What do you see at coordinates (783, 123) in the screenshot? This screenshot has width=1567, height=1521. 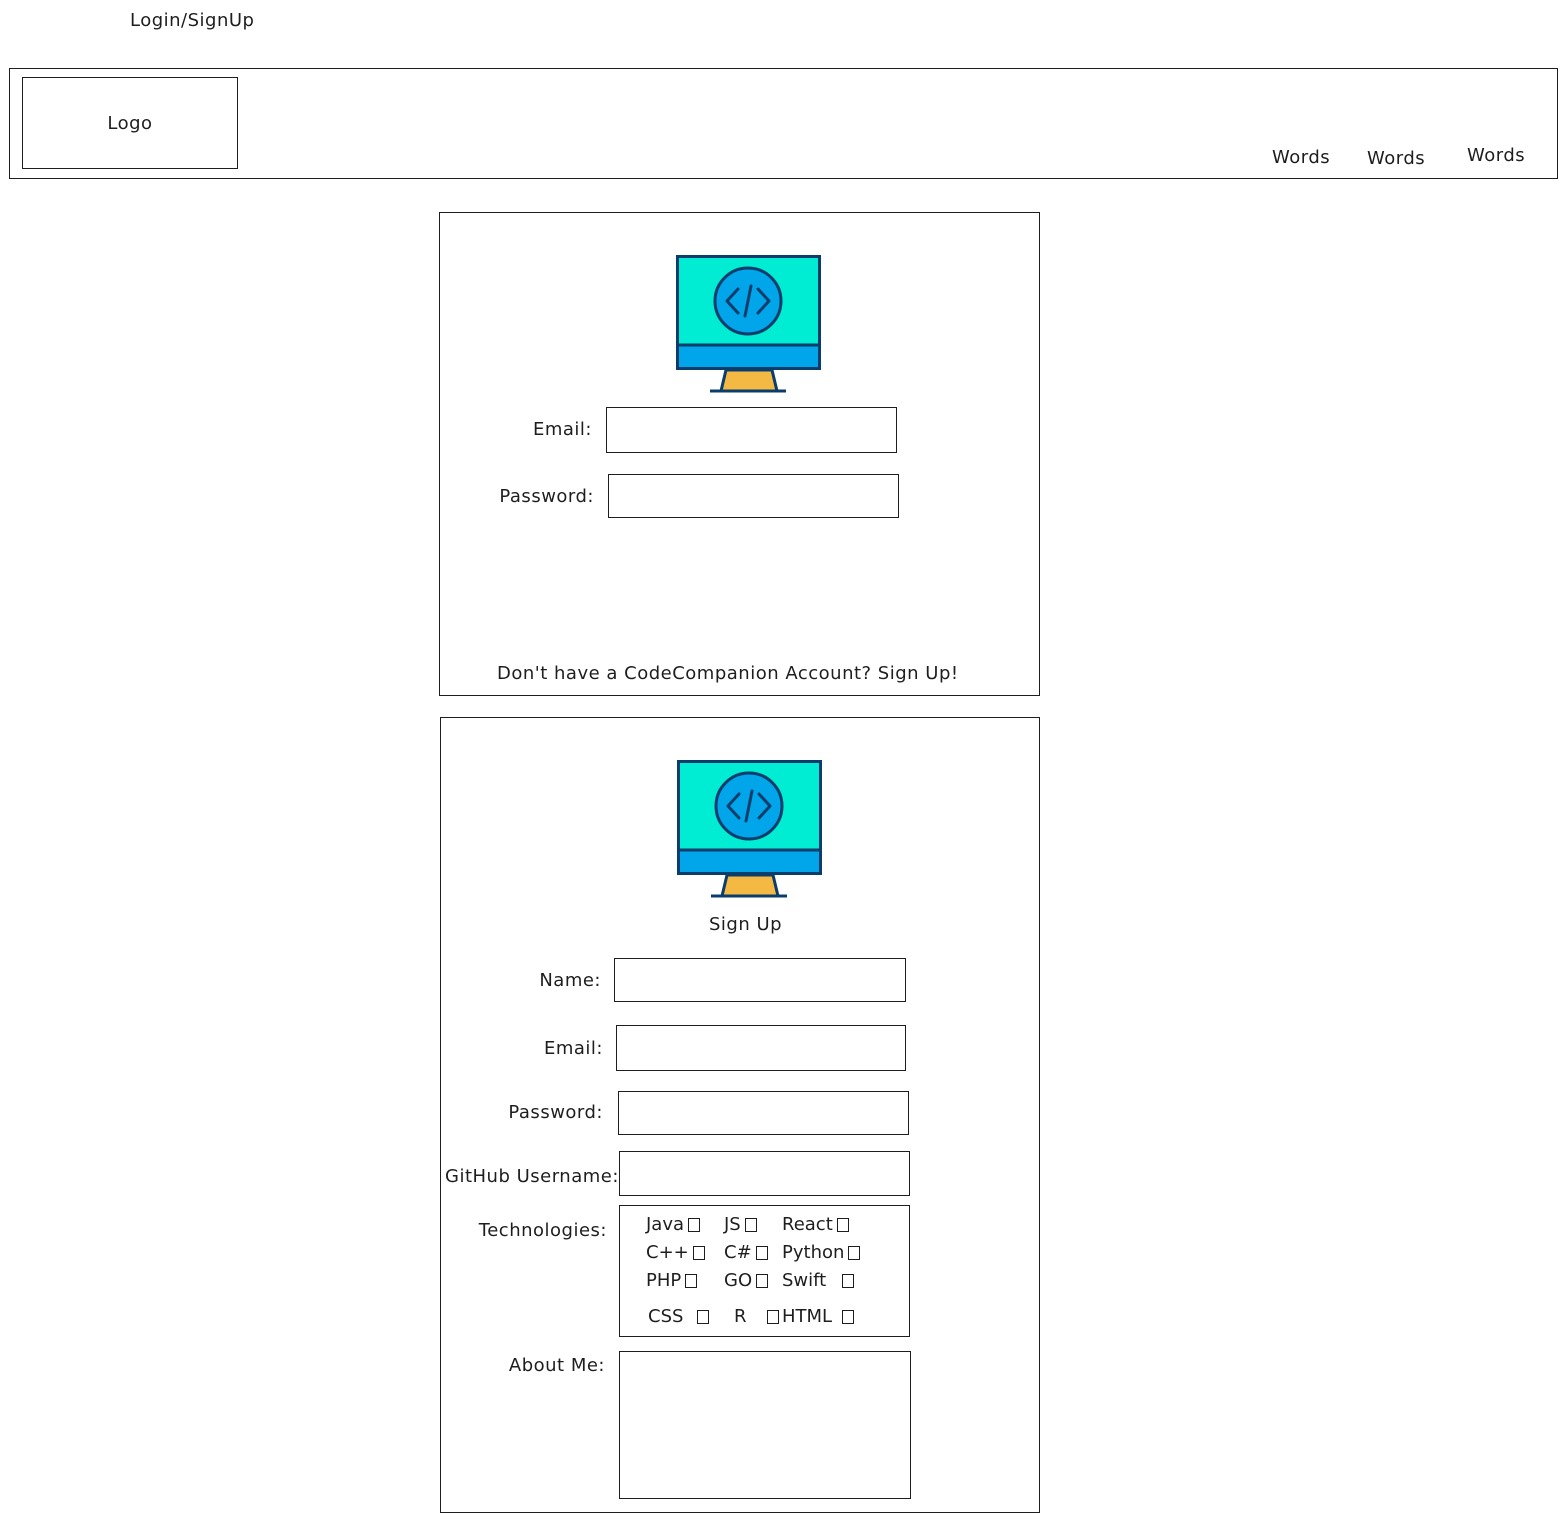 I see `header-bar: Logo Words Words Words` at bounding box center [783, 123].